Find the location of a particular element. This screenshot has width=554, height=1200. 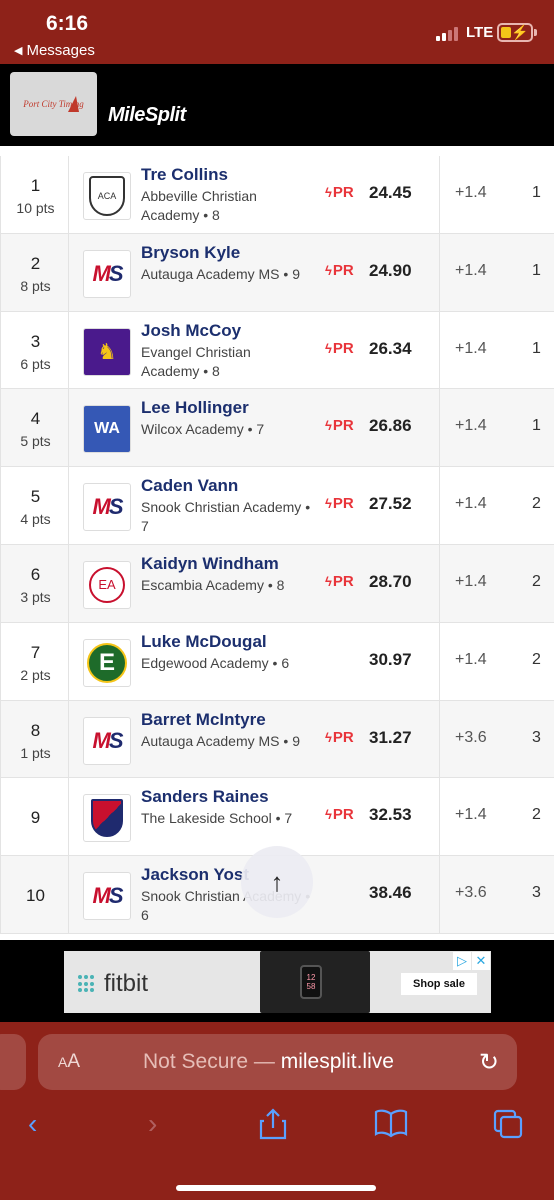

place-cell: 4 5 pts is located at coordinates (34, 428).